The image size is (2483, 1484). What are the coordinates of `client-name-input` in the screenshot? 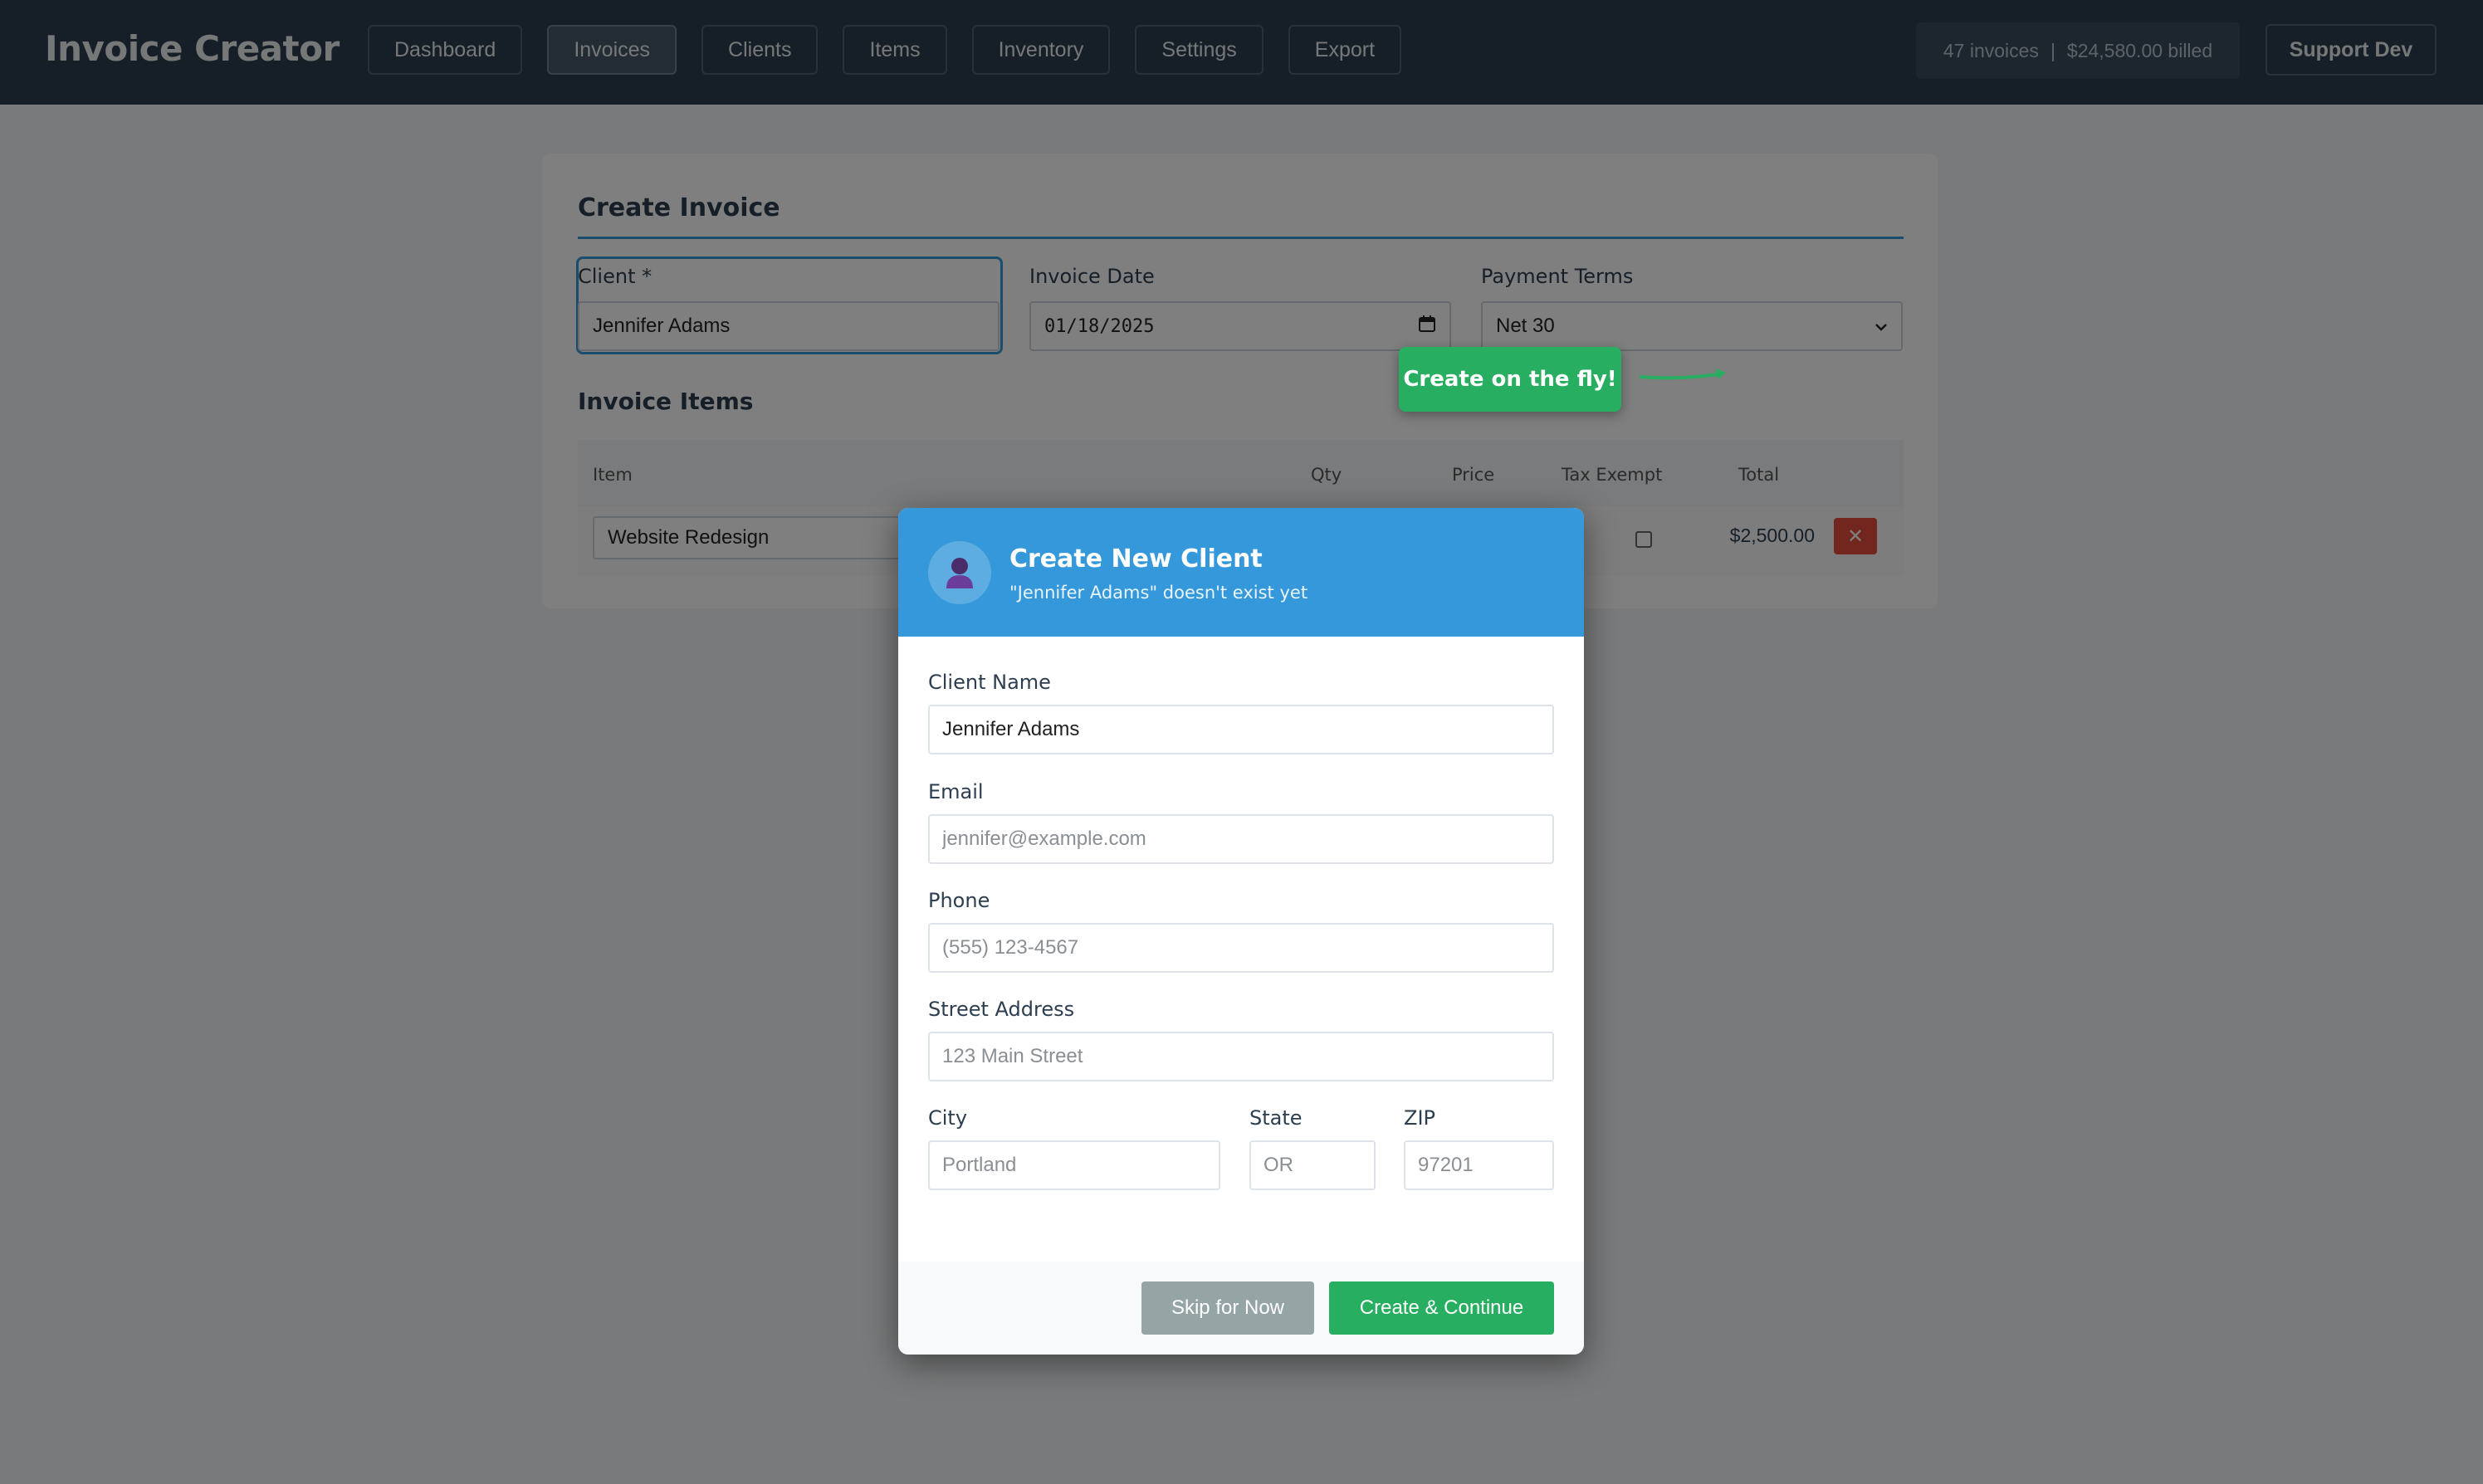 It's located at (1241, 729).